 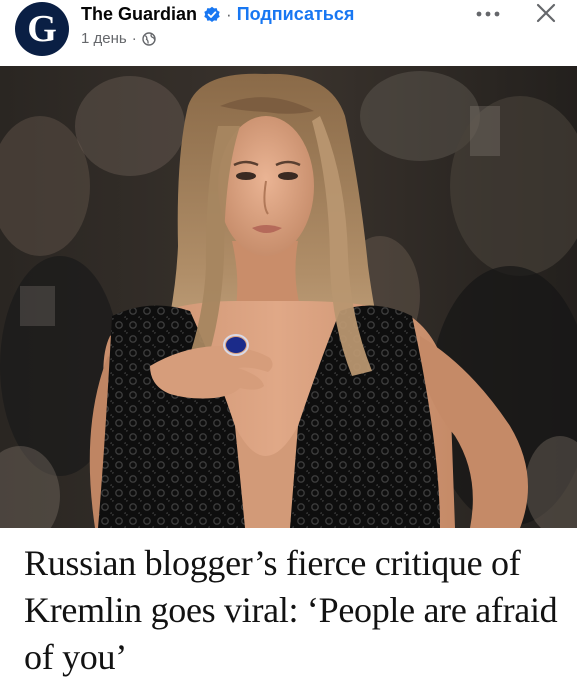 I want to click on close-icon, so click(x=546, y=13).